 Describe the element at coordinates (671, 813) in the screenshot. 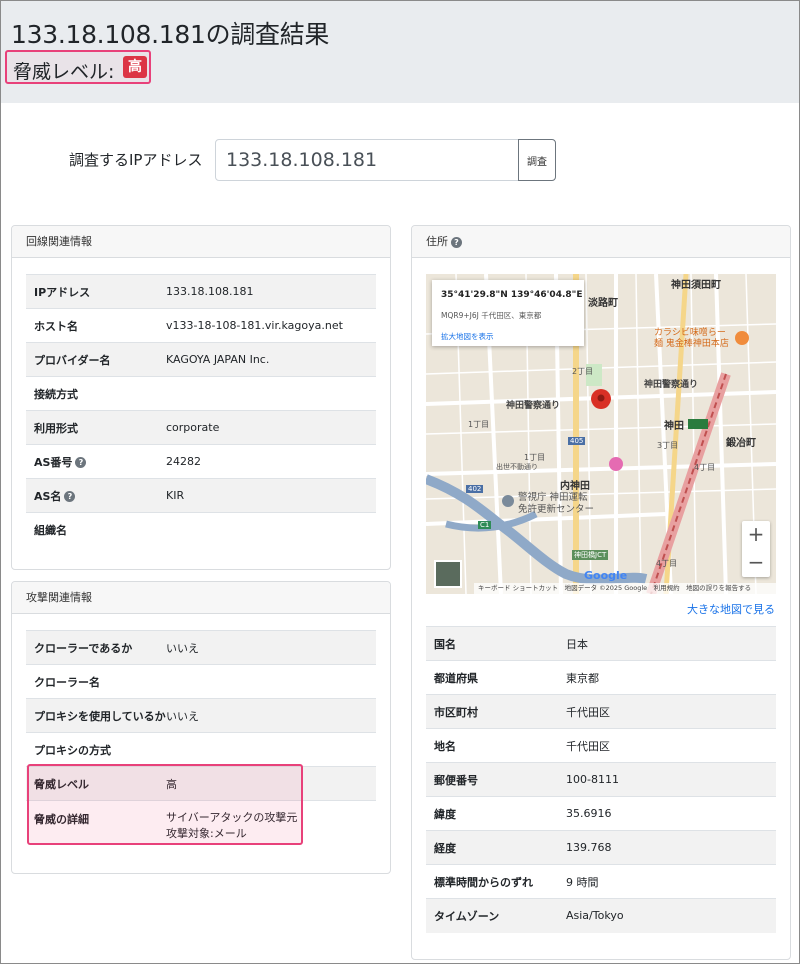

I see `row-value: 35.6916` at that location.